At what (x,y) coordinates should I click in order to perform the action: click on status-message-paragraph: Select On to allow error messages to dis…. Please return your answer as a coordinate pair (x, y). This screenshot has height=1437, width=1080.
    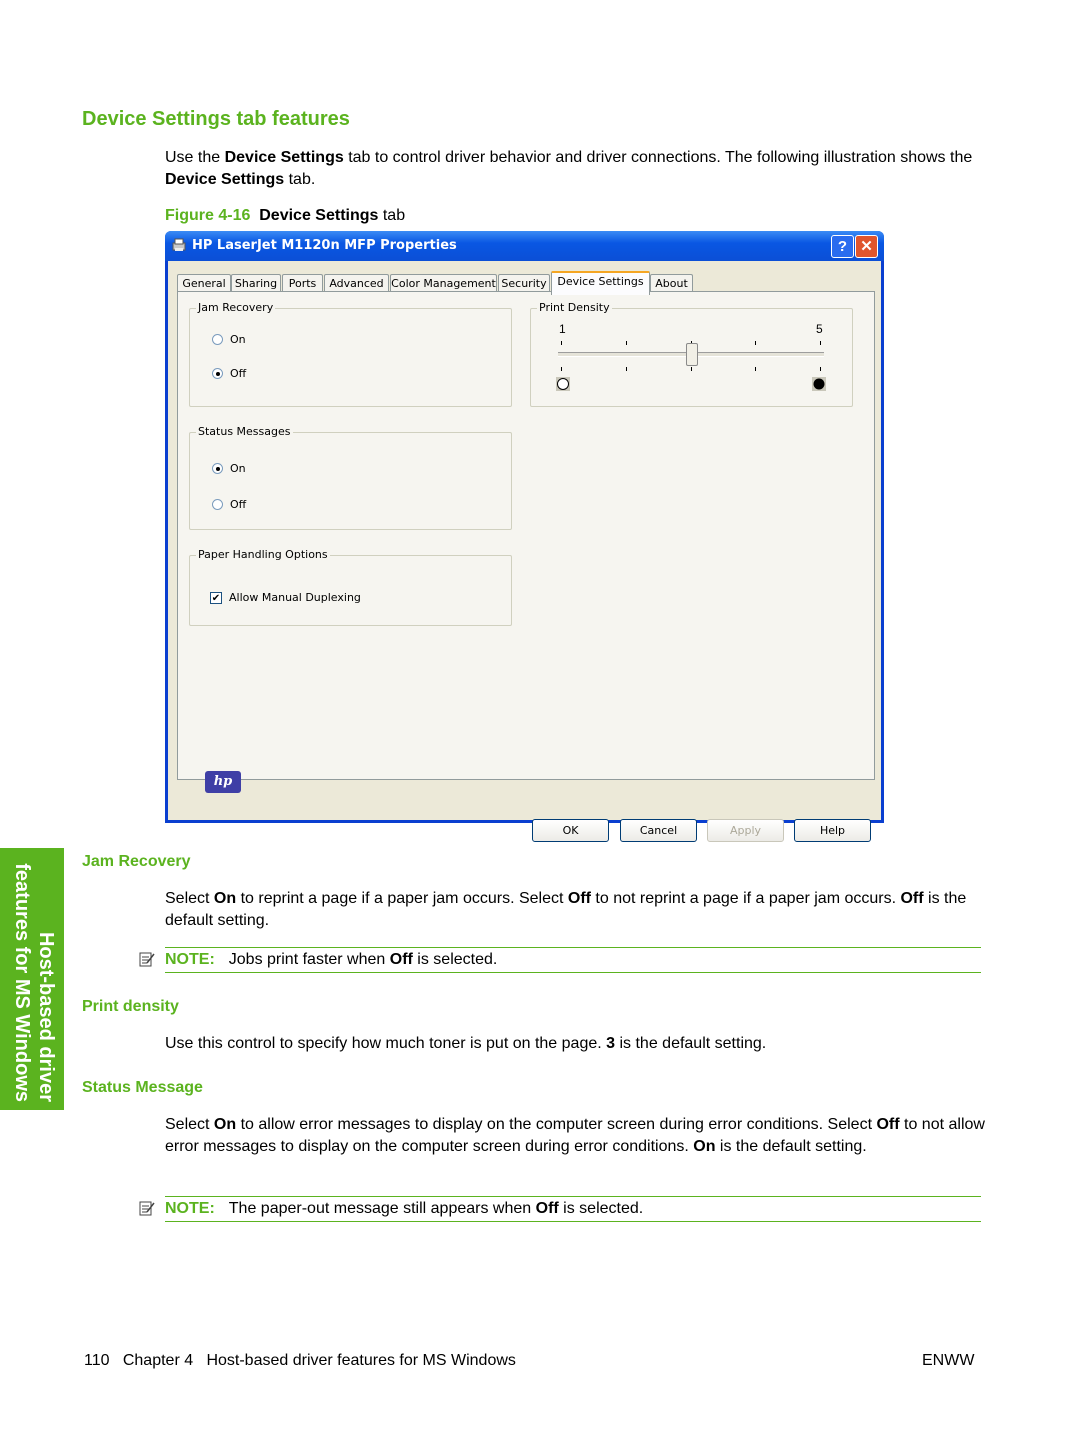
    Looking at the image, I should click on (575, 1136).